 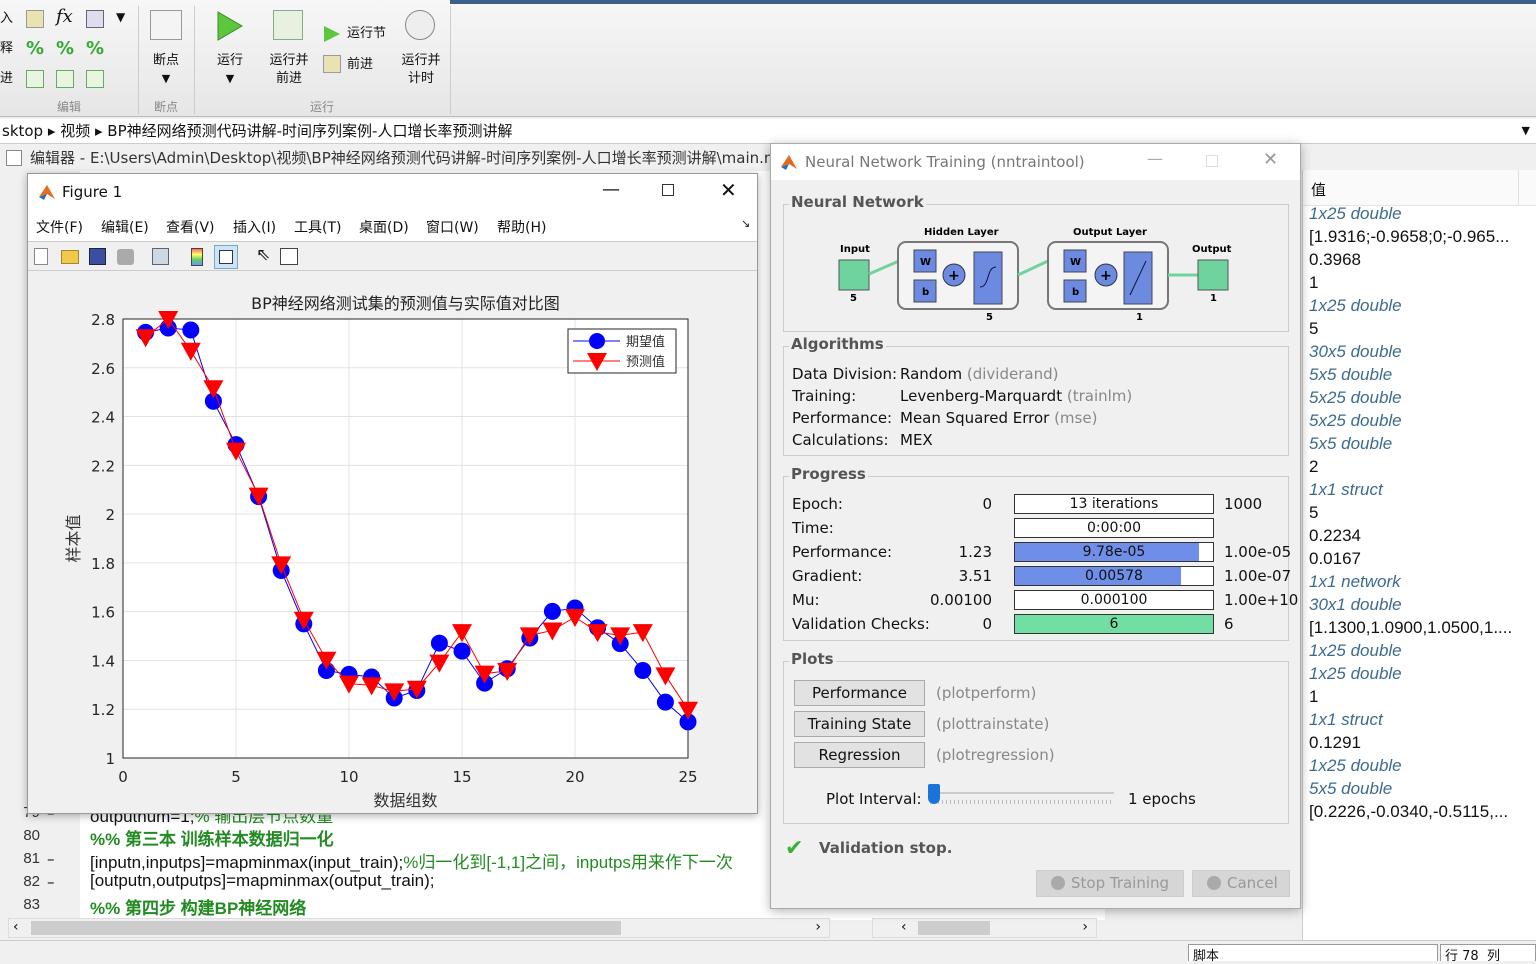 What do you see at coordinates (263, 255) in the screenshot?
I see `pointer-icon: ⇖` at bounding box center [263, 255].